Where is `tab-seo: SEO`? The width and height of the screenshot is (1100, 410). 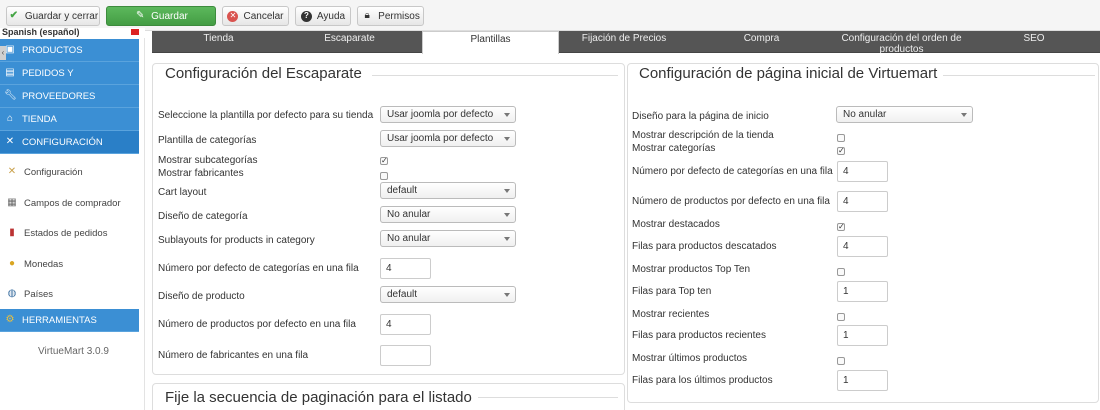
tab-seo: SEO is located at coordinates (1034, 42).